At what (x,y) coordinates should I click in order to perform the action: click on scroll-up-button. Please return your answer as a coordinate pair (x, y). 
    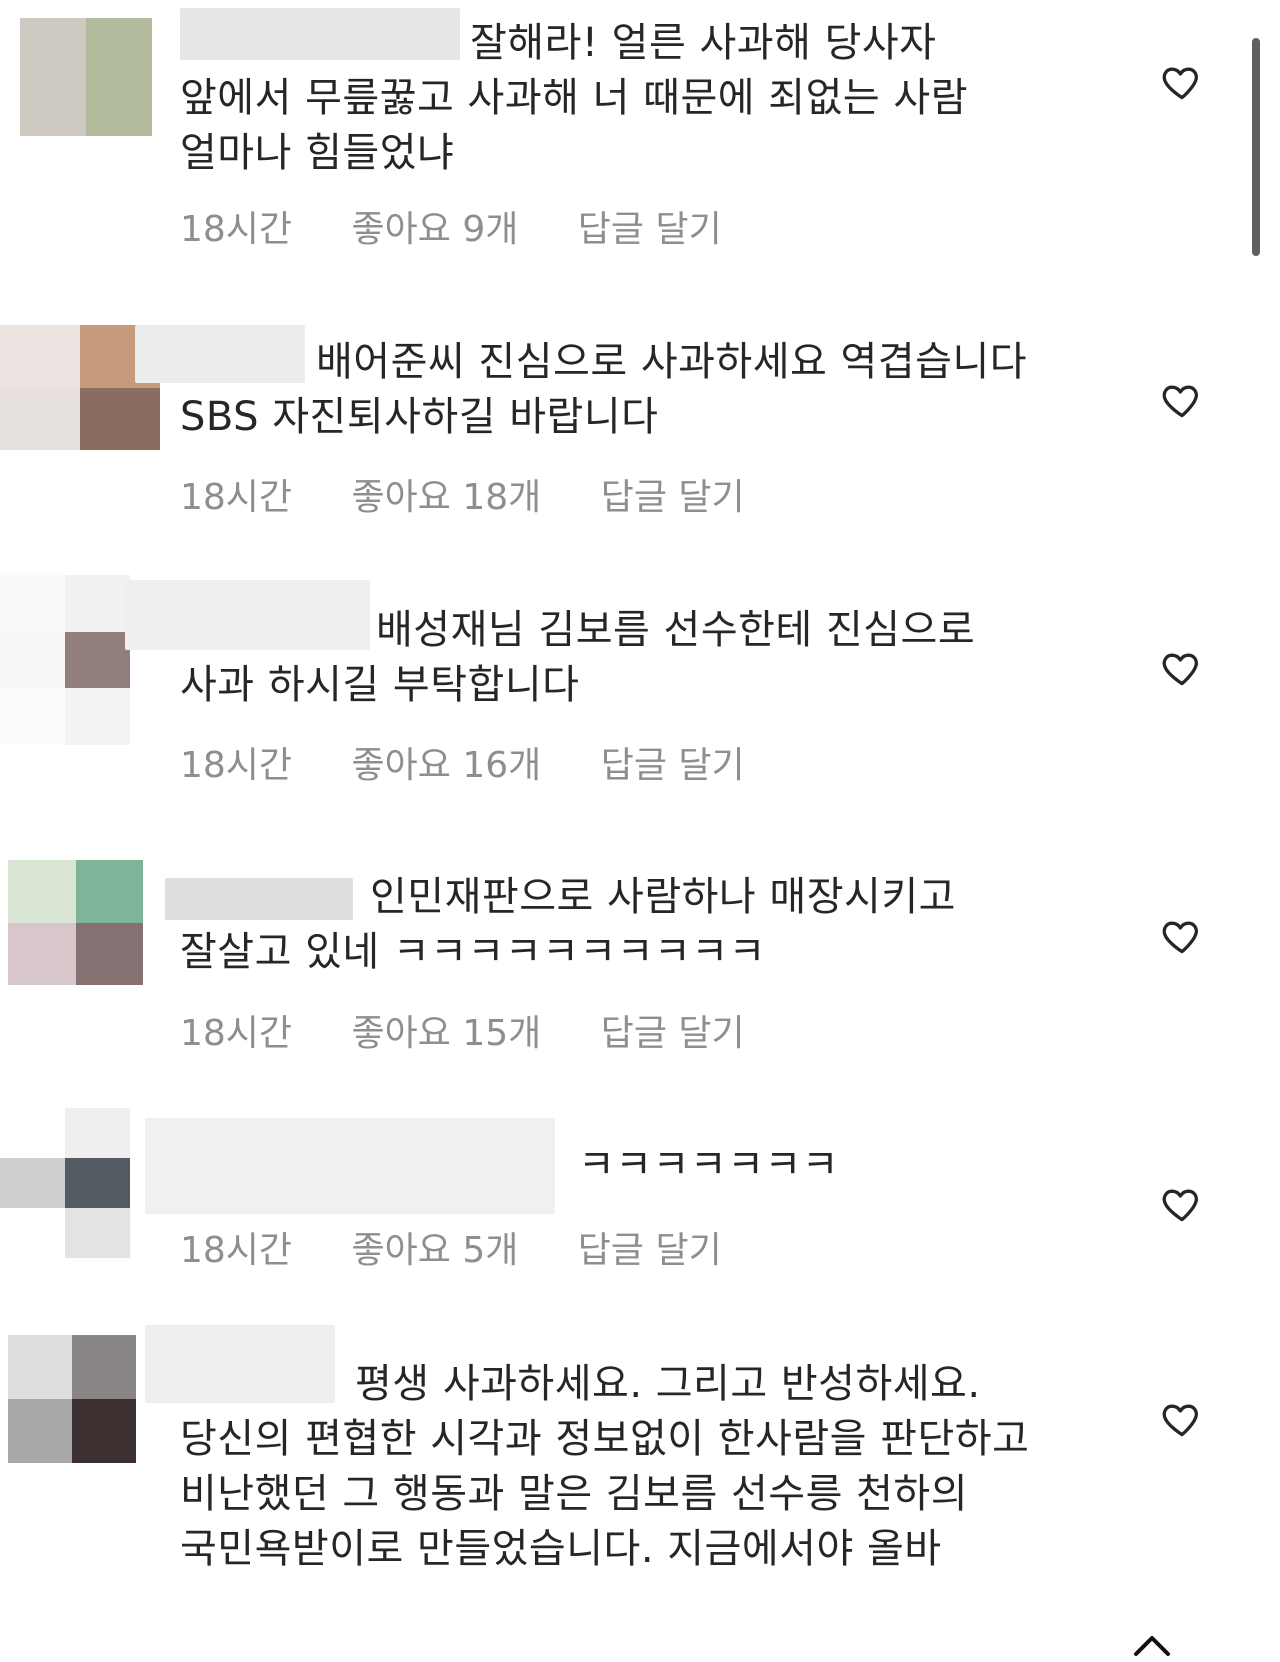
    Looking at the image, I should click on (1152, 1643).